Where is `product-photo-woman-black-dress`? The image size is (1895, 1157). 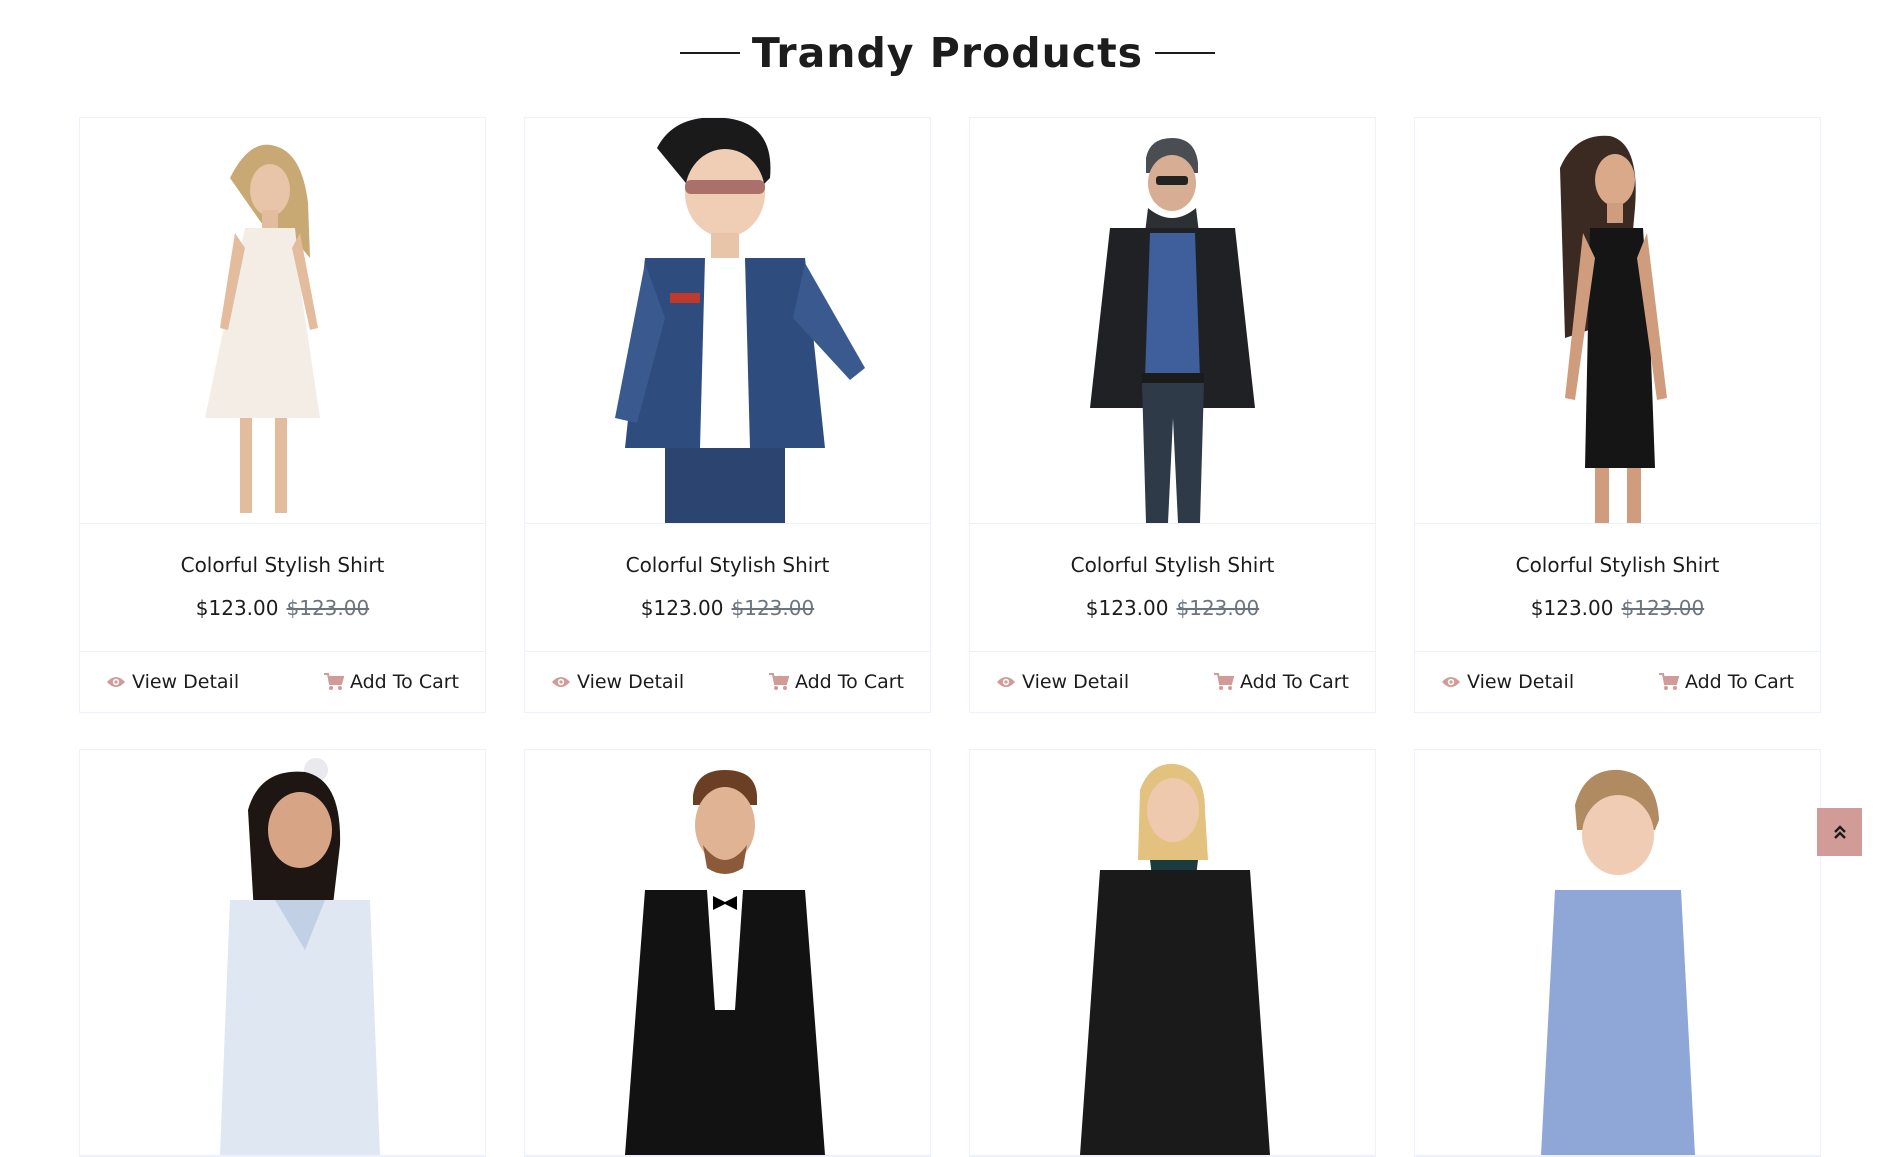 product-photo-woman-black-dress is located at coordinates (1613, 329).